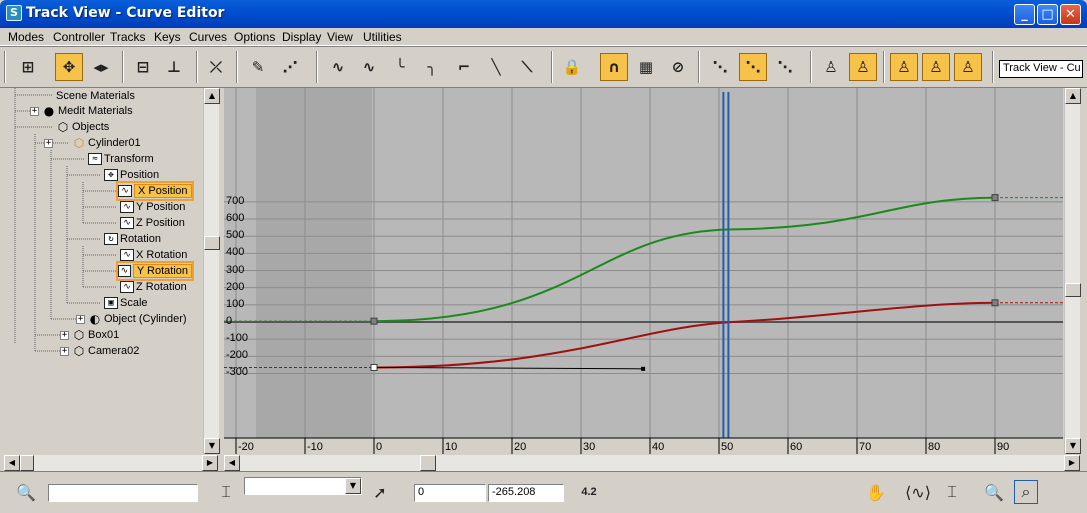 The width and height of the screenshot is (1087, 513). I want to click on minimize-button: _, so click(1024, 14).